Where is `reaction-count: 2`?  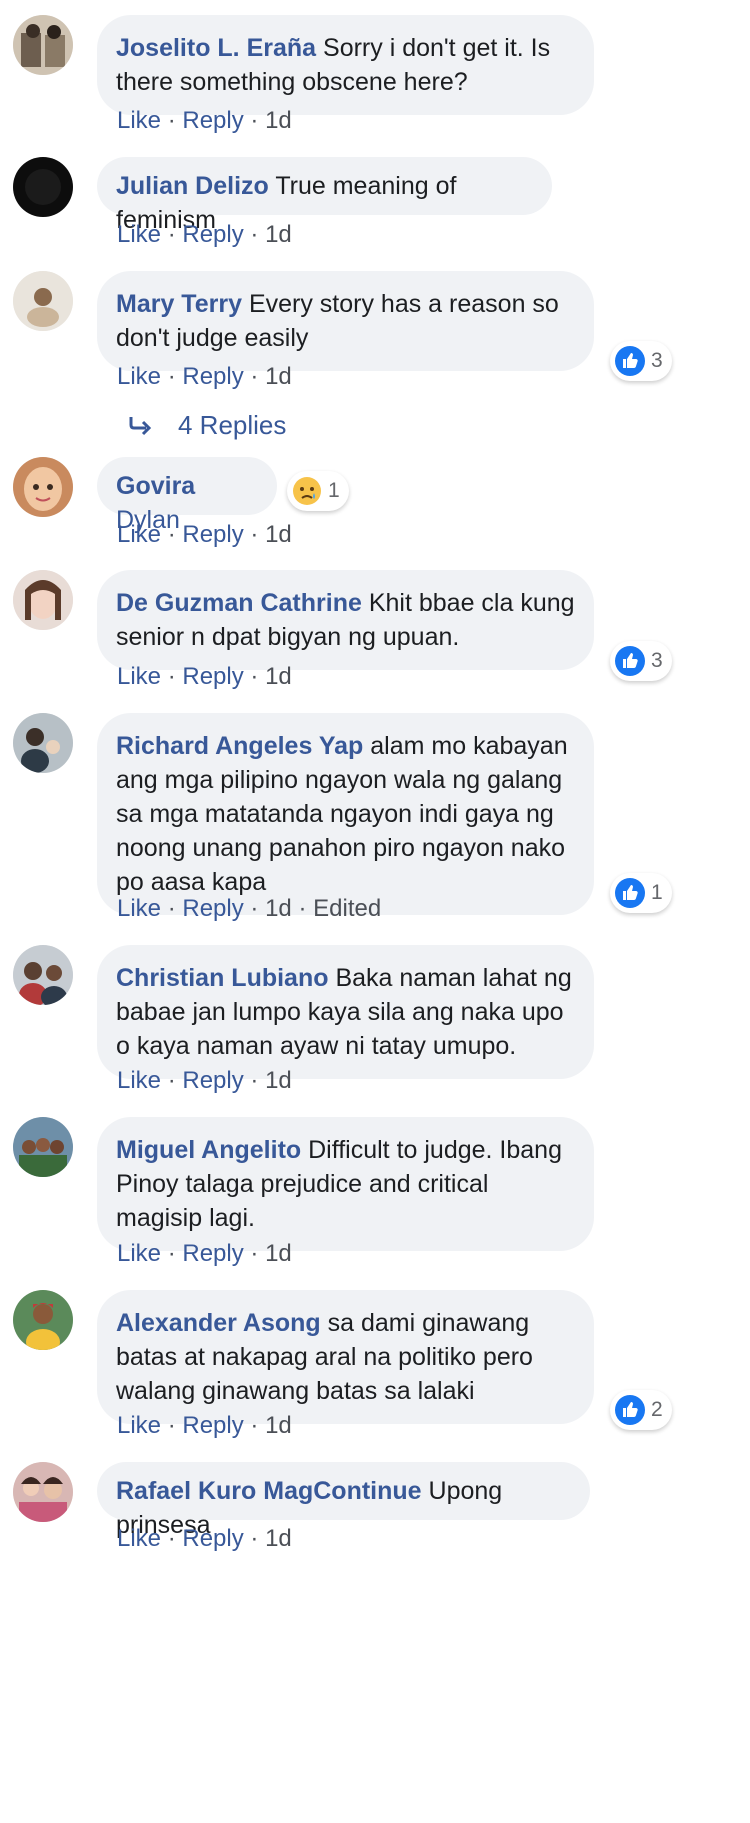 reaction-count: 2 is located at coordinates (641, 1410).